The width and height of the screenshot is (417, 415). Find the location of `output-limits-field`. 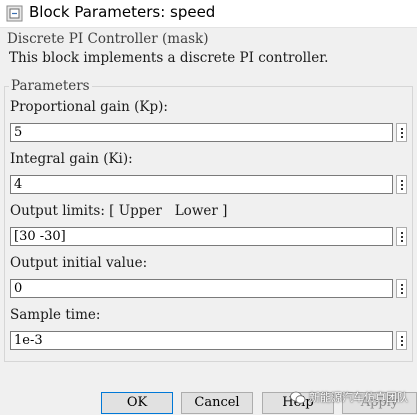

output-limits-field is located at coordinates (201, 236).